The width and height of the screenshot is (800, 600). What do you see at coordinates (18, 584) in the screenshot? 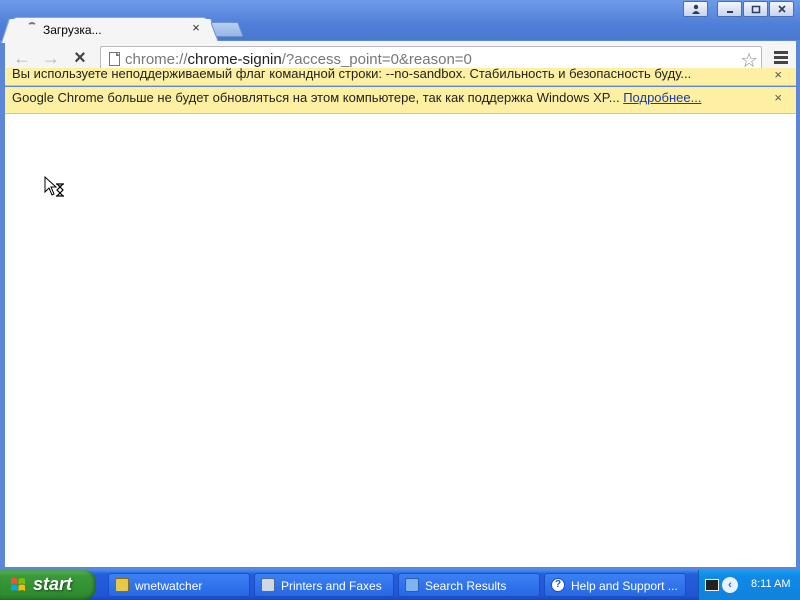
I see `windows-logo-icon` at bounding box center [18, 584].